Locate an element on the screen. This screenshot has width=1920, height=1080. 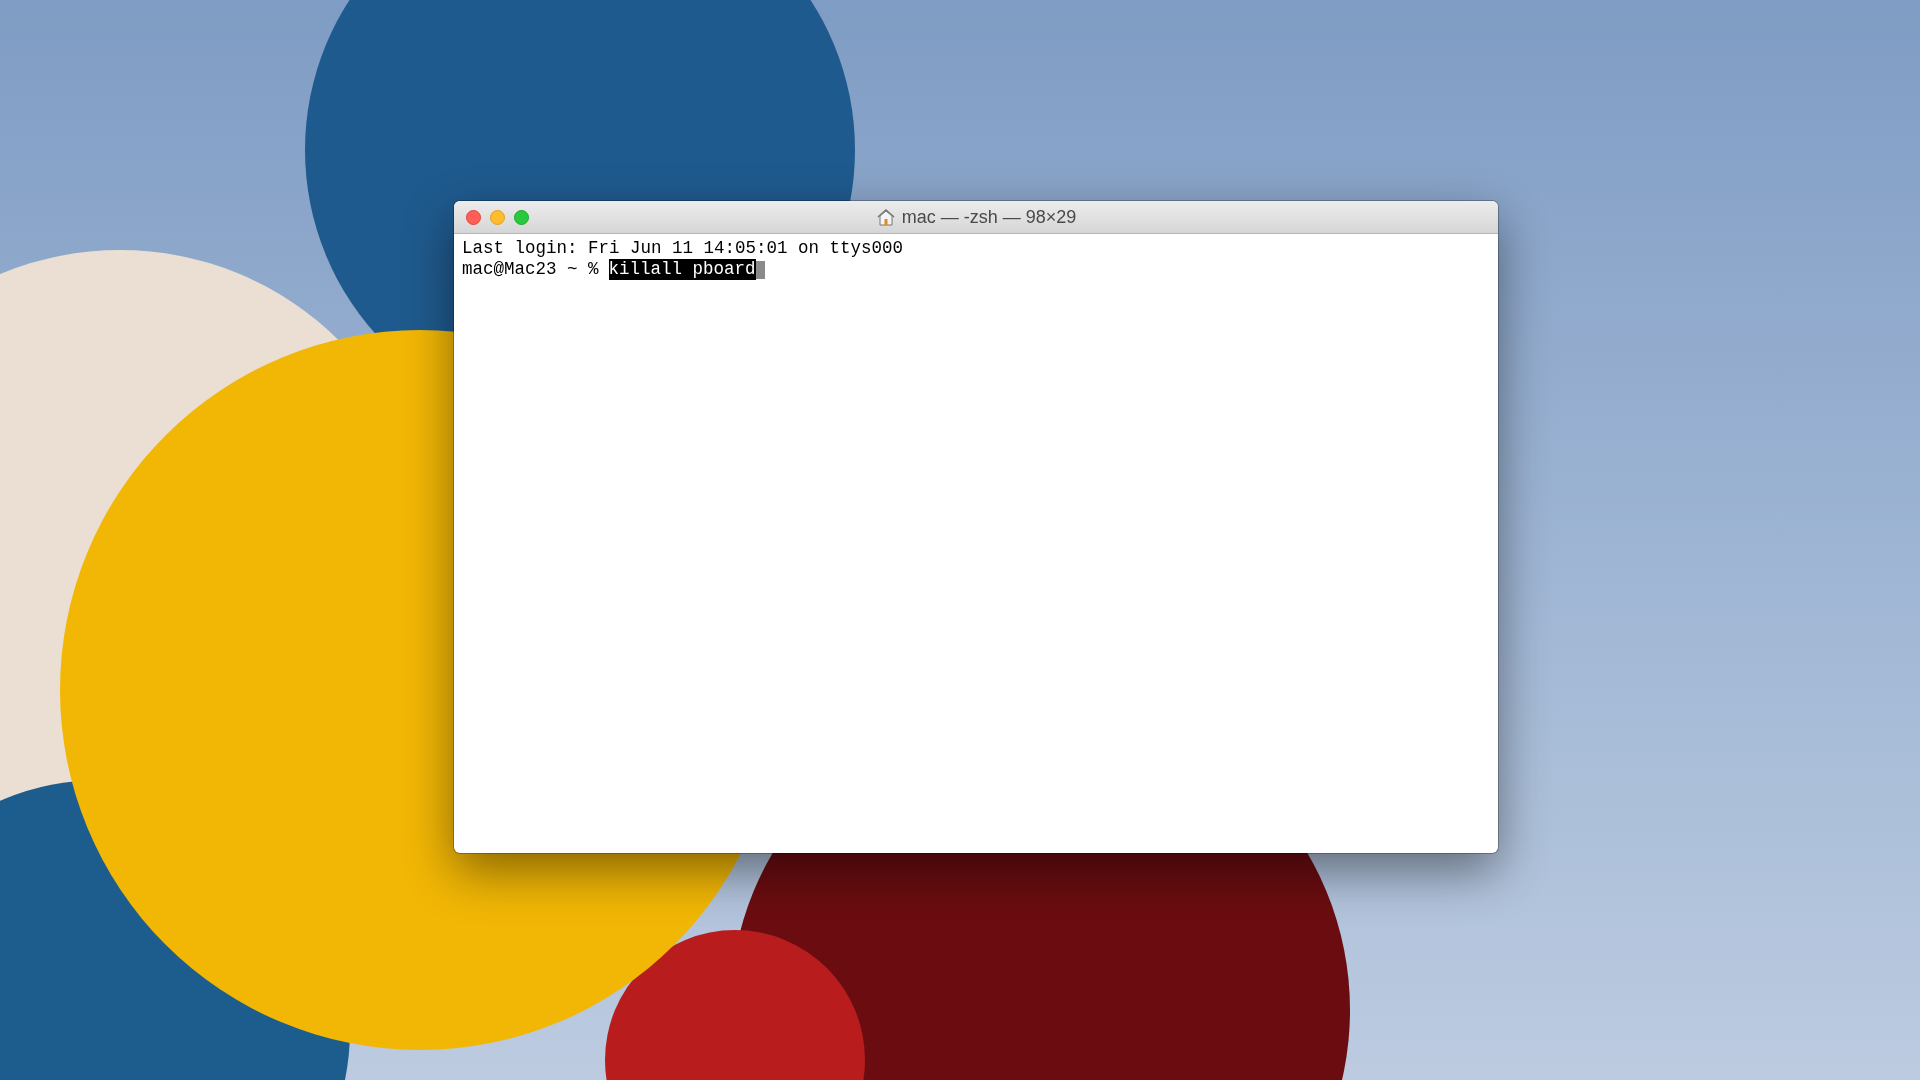
shell-prompt: mac@Mac23 ~ % is located at coordinates (530, 269).